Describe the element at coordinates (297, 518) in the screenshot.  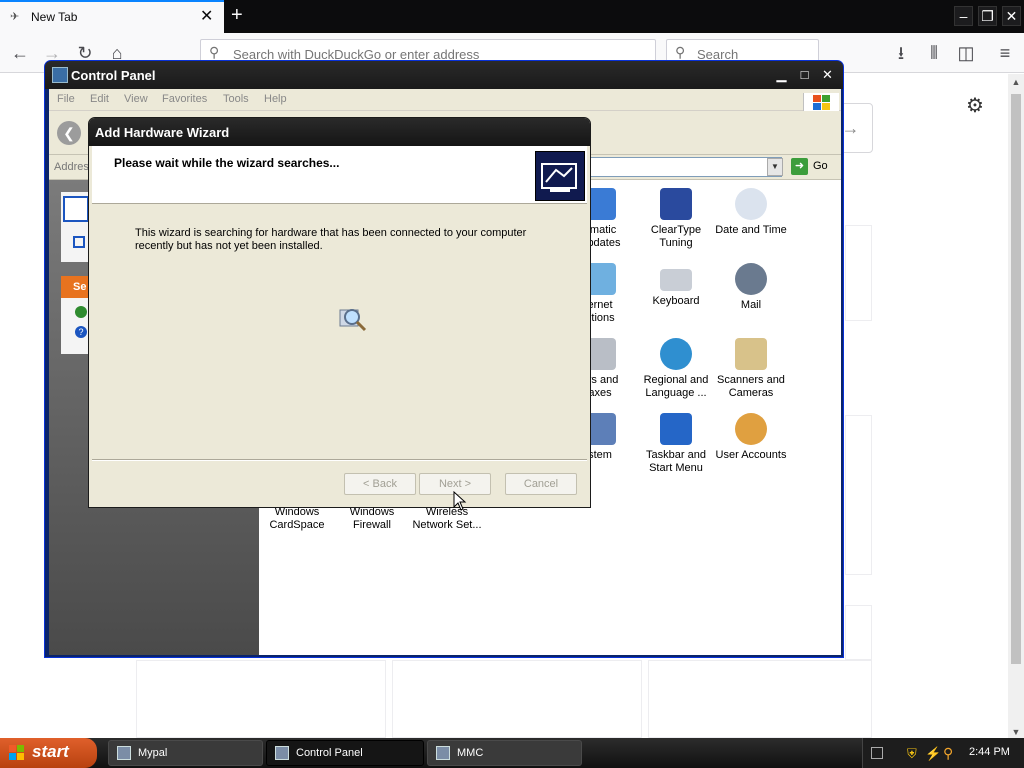
I see `cp-item-label: Windows CardSpace` at that location.